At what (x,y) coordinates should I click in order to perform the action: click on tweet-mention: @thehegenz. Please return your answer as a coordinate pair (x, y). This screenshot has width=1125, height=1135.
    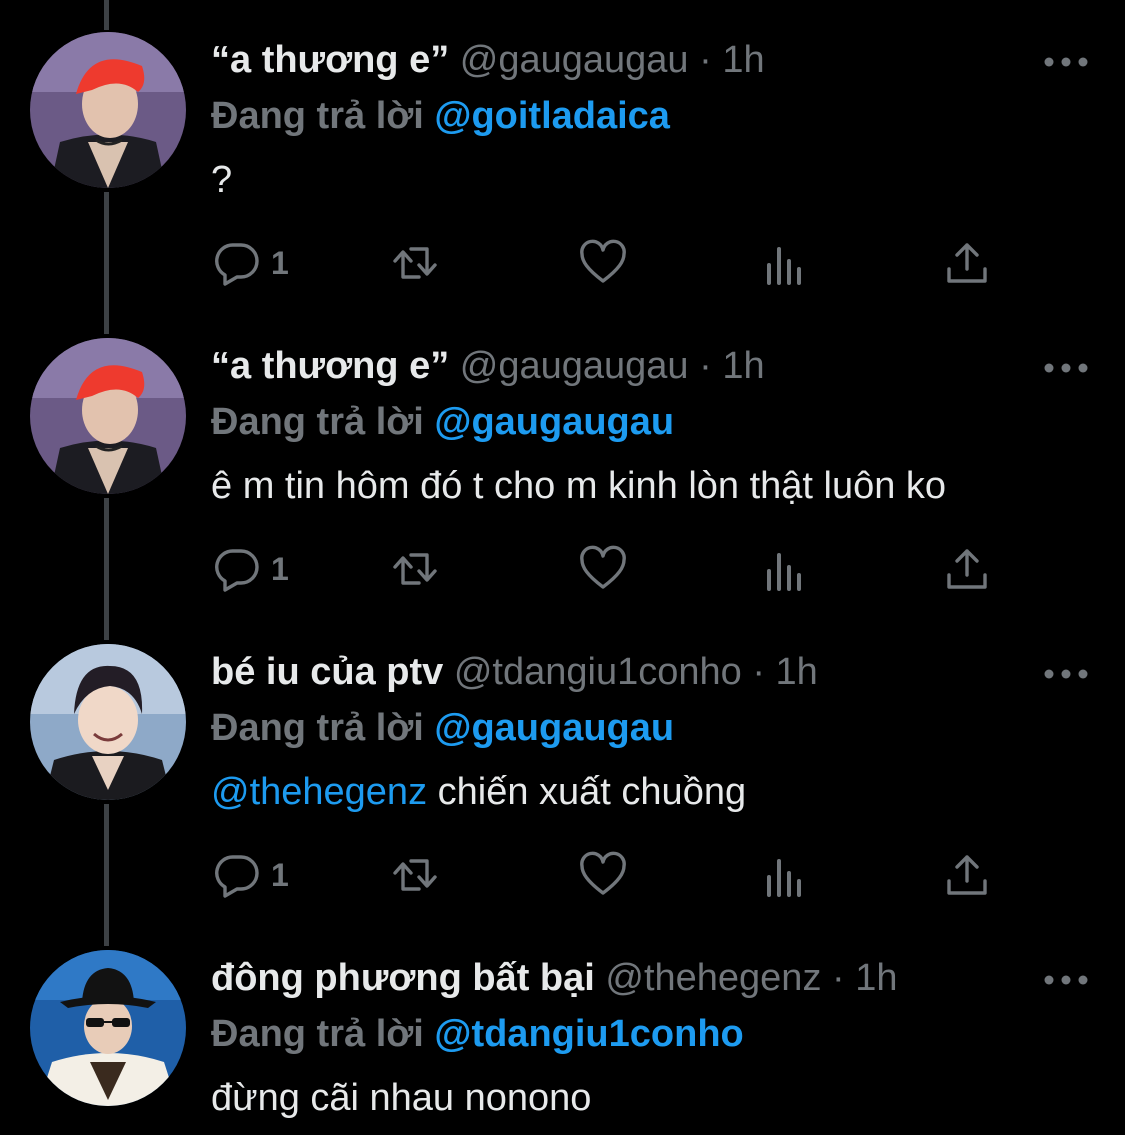
    Looking at the image, I should click on (319, 792).